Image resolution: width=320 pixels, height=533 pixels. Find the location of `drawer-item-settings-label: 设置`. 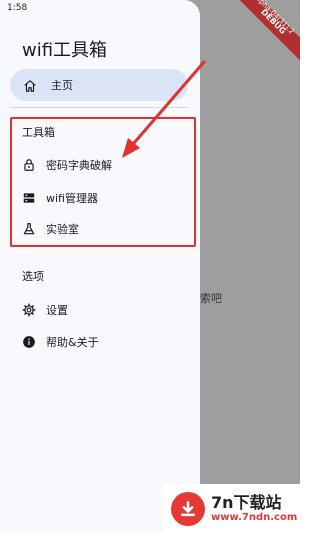

drawer-item-settings-label: 设置 is located at coordinates (57, 310).